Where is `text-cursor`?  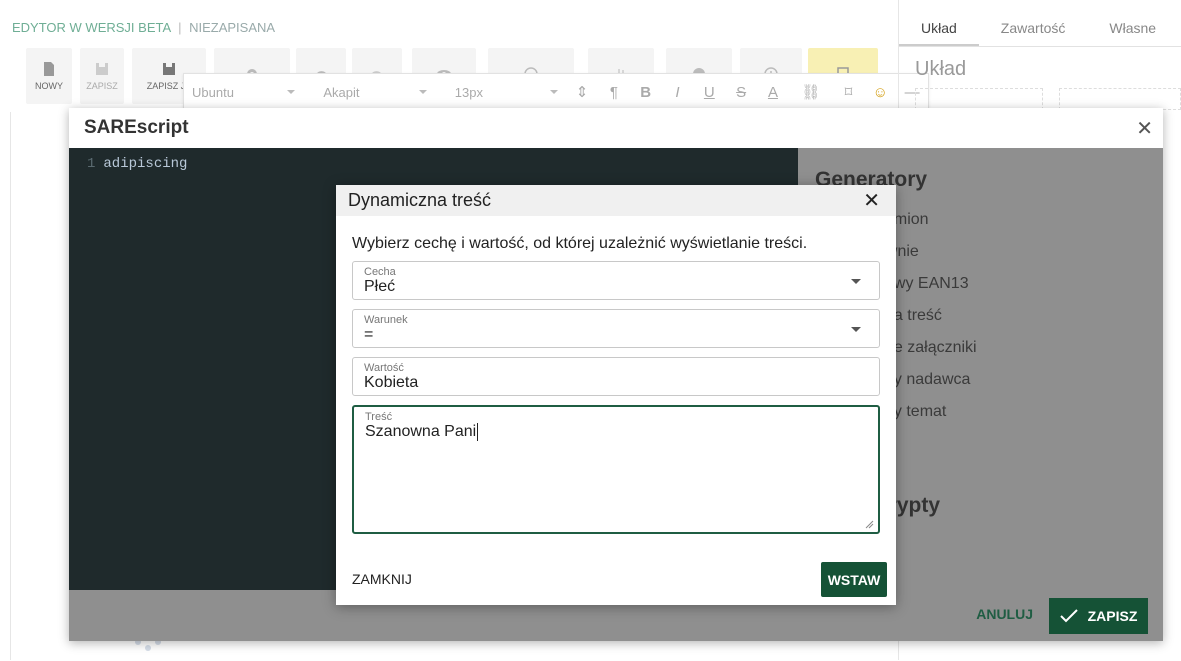 text-cursor is located at coordinates (478, 432).